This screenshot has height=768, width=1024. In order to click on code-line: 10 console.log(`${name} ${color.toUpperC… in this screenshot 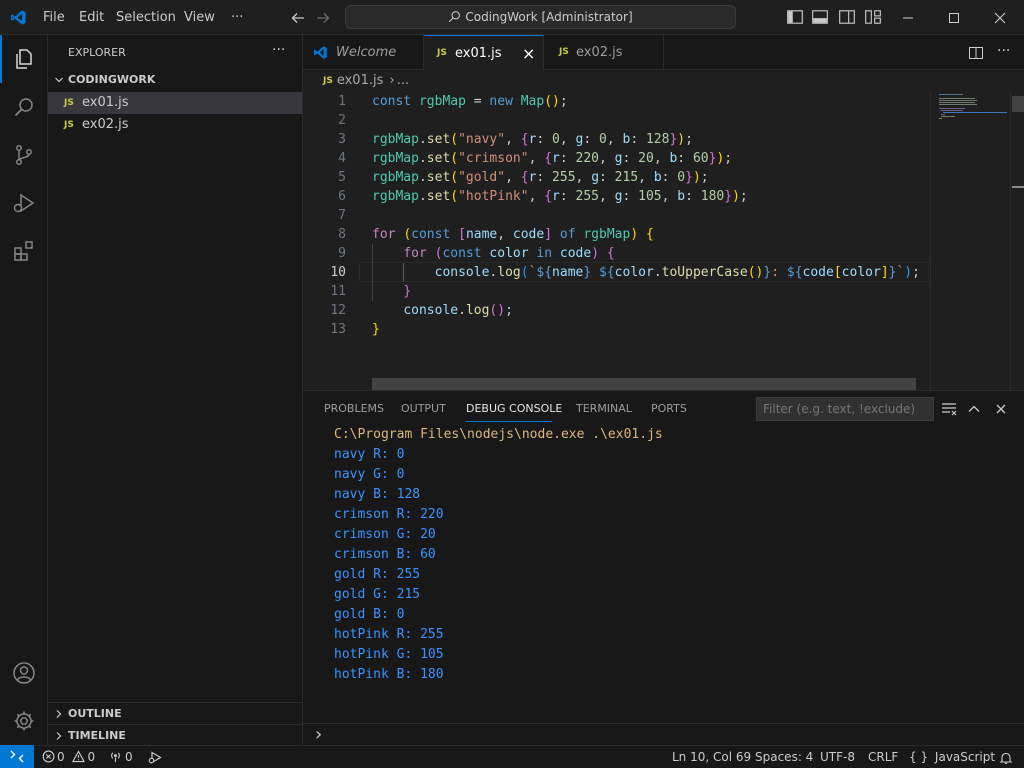, I will do `click(625, 272)`.